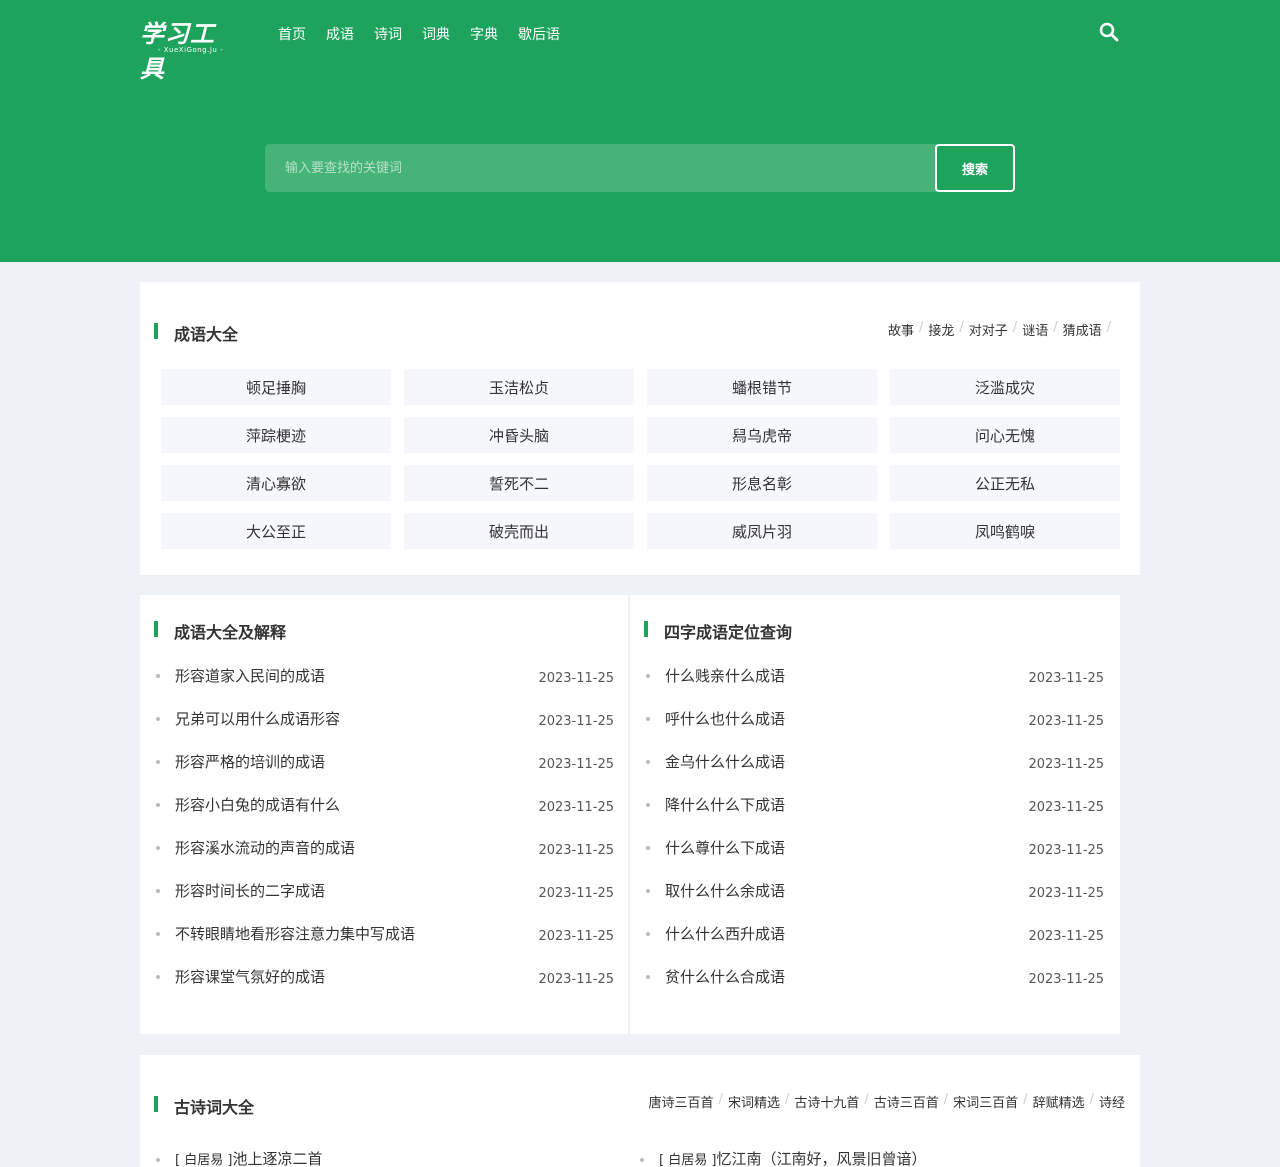  Describe the element at coordinates (901, 329) in the screenshot. I see `idioms-link-story: 故事` at that location.